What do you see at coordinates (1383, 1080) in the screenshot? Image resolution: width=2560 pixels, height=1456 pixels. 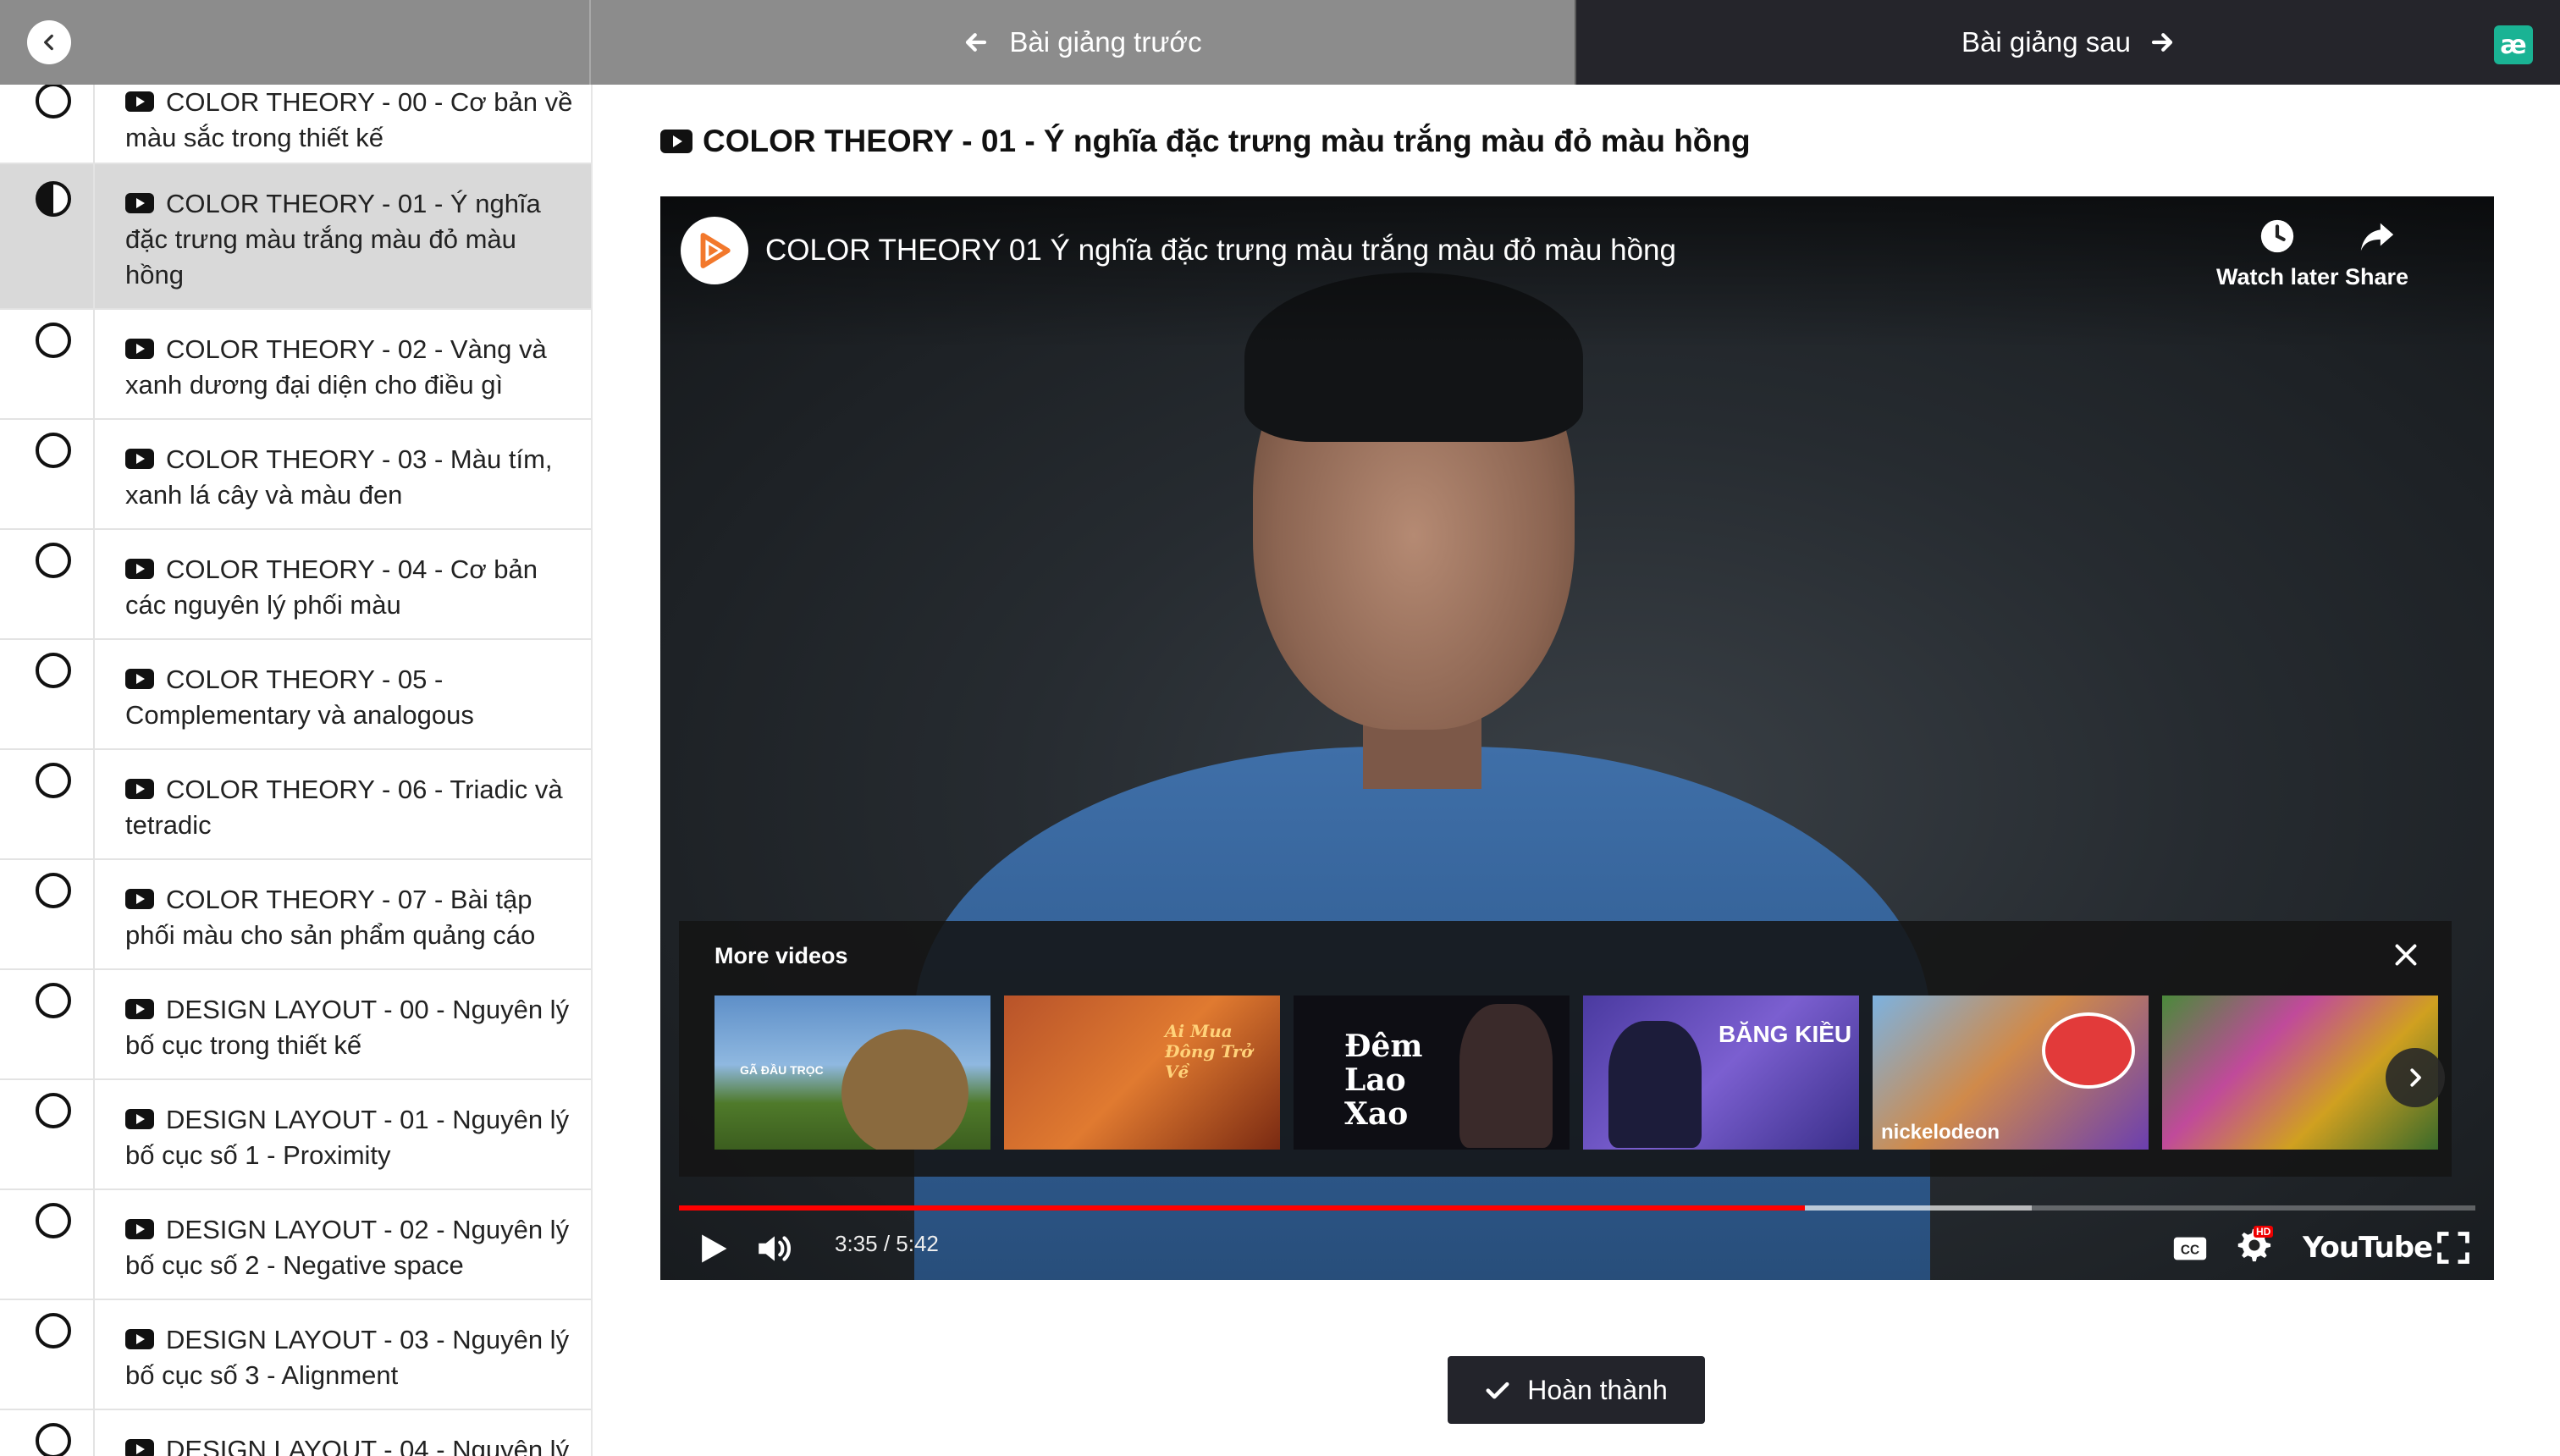 I see `thumbnail-label: Đêm Lao Xao` at bounding box center [1383, 1080].